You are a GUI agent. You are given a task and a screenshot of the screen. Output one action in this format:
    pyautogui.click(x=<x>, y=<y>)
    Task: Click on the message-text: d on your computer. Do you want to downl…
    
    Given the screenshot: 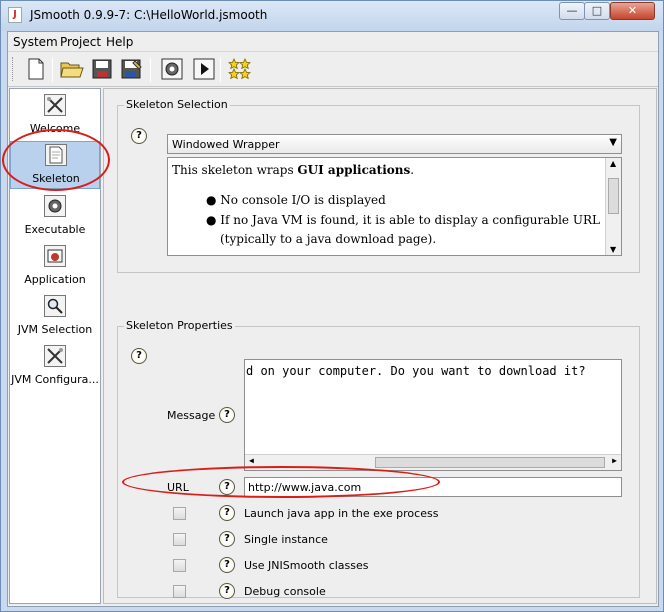 What is the action you would take?
    pyautogui.click(x=416, y=371)
    